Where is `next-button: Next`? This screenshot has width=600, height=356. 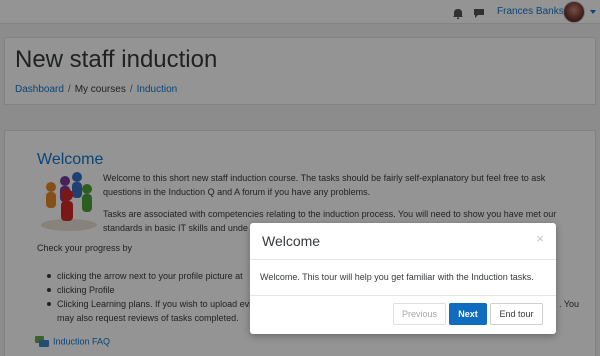 next-button: Next is located at coordinates (468, 314).